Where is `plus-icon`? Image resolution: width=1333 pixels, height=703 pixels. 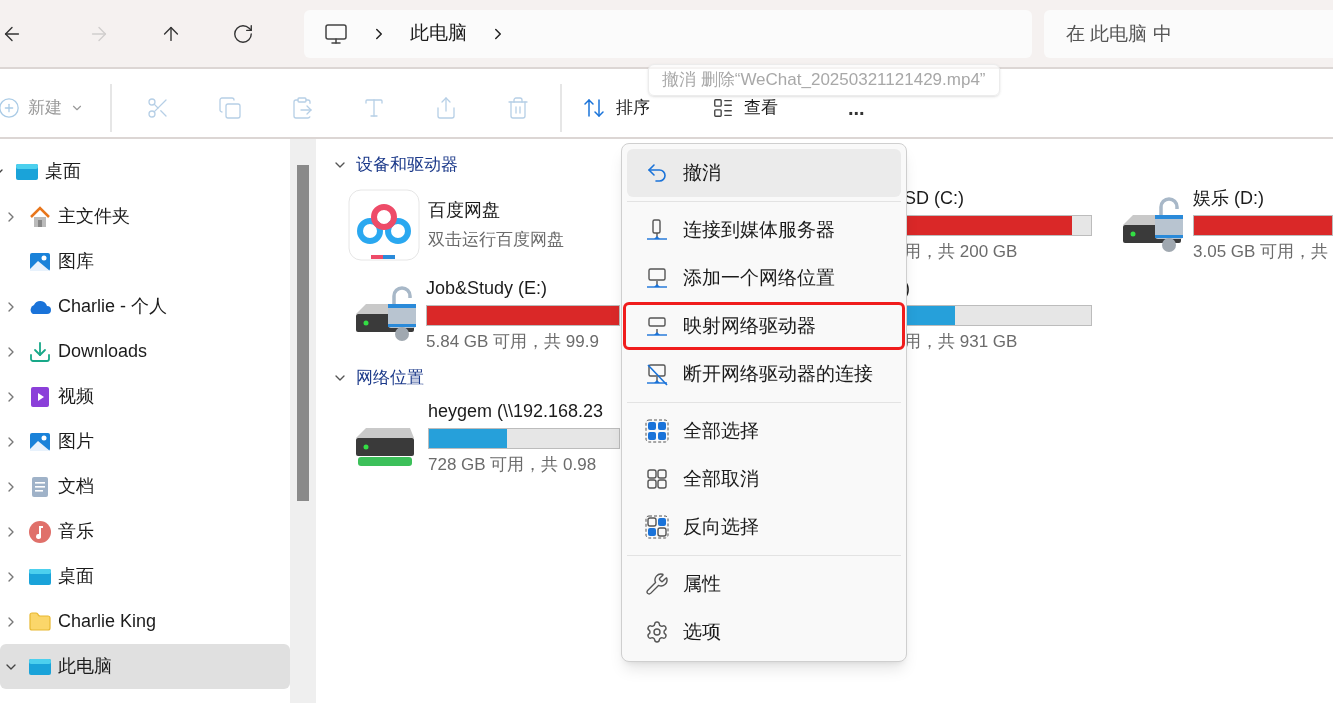 plus-icon is located at coordinates (10, 108).